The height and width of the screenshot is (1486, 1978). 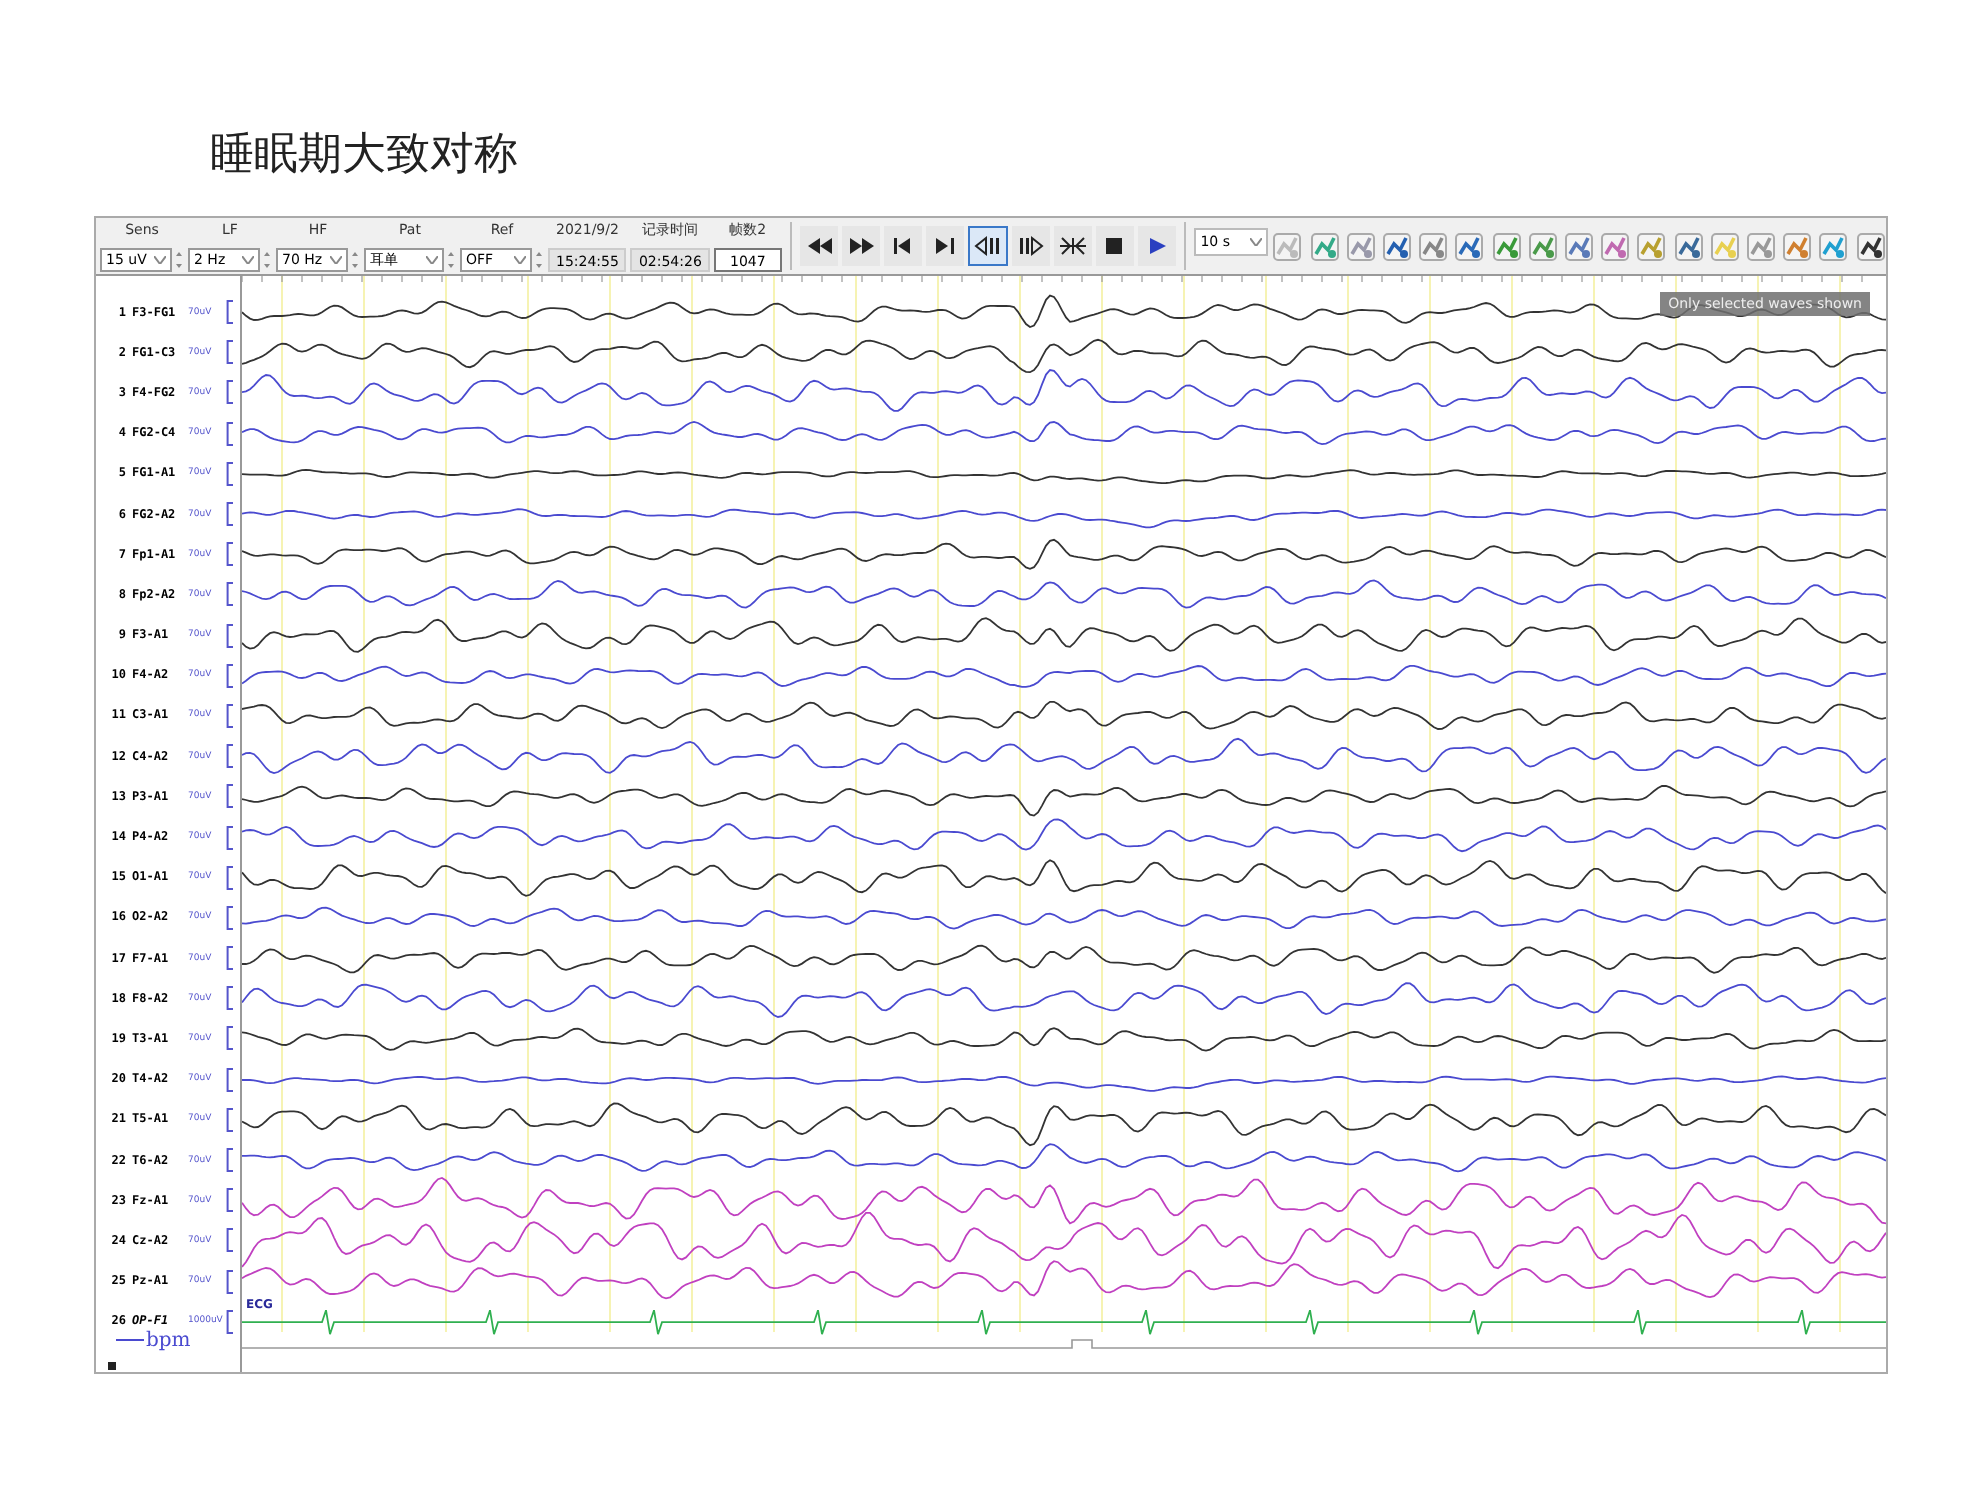 I want to click on slide-title: 睡眠期大致对称, so click(x=364, y=156).